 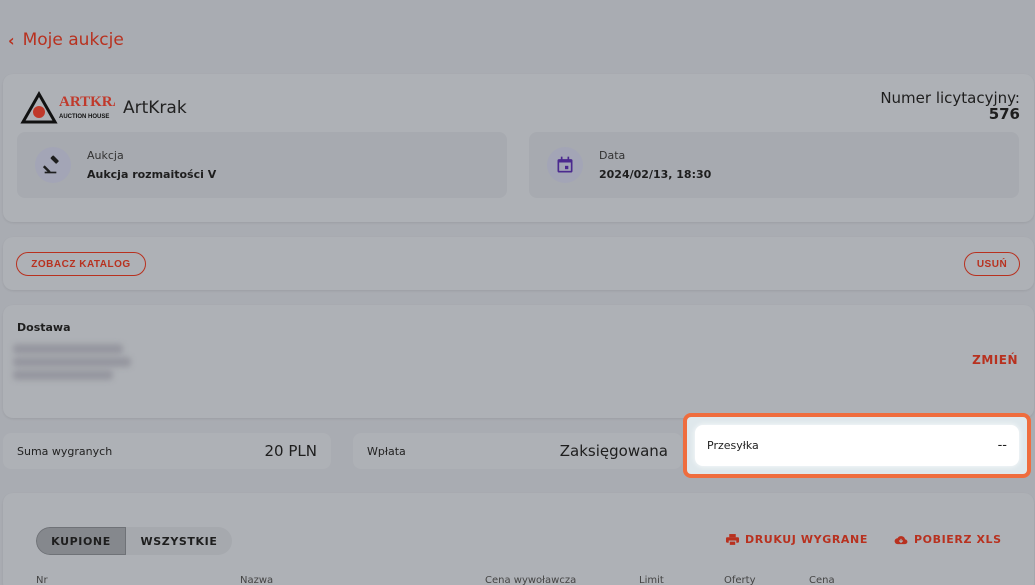 What do you see at coordinates (612, 155) in the screenshot?
I see `date-label: Data` at bounding box center [612, 155].